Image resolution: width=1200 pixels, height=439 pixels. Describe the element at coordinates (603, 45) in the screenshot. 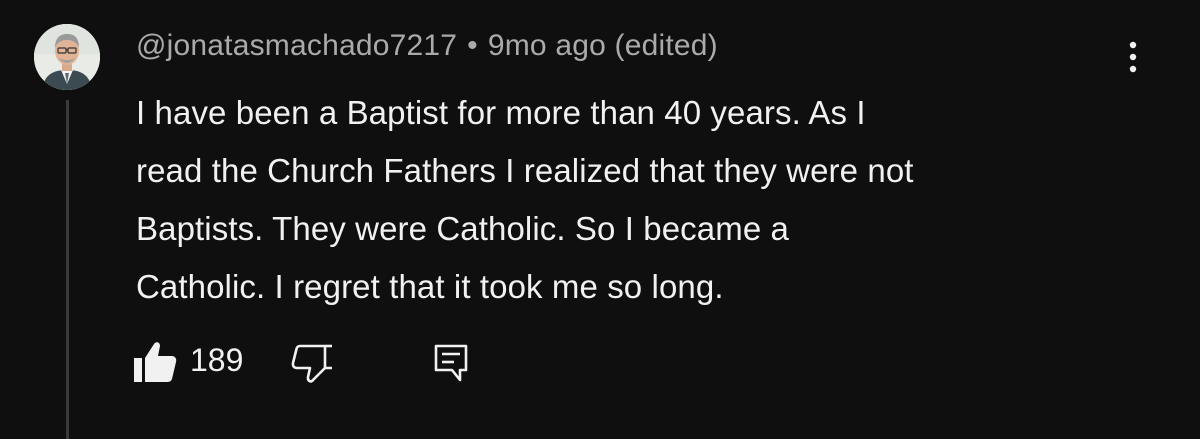

I see `comment-timestamp: 9mo ago (edited)` at that location.